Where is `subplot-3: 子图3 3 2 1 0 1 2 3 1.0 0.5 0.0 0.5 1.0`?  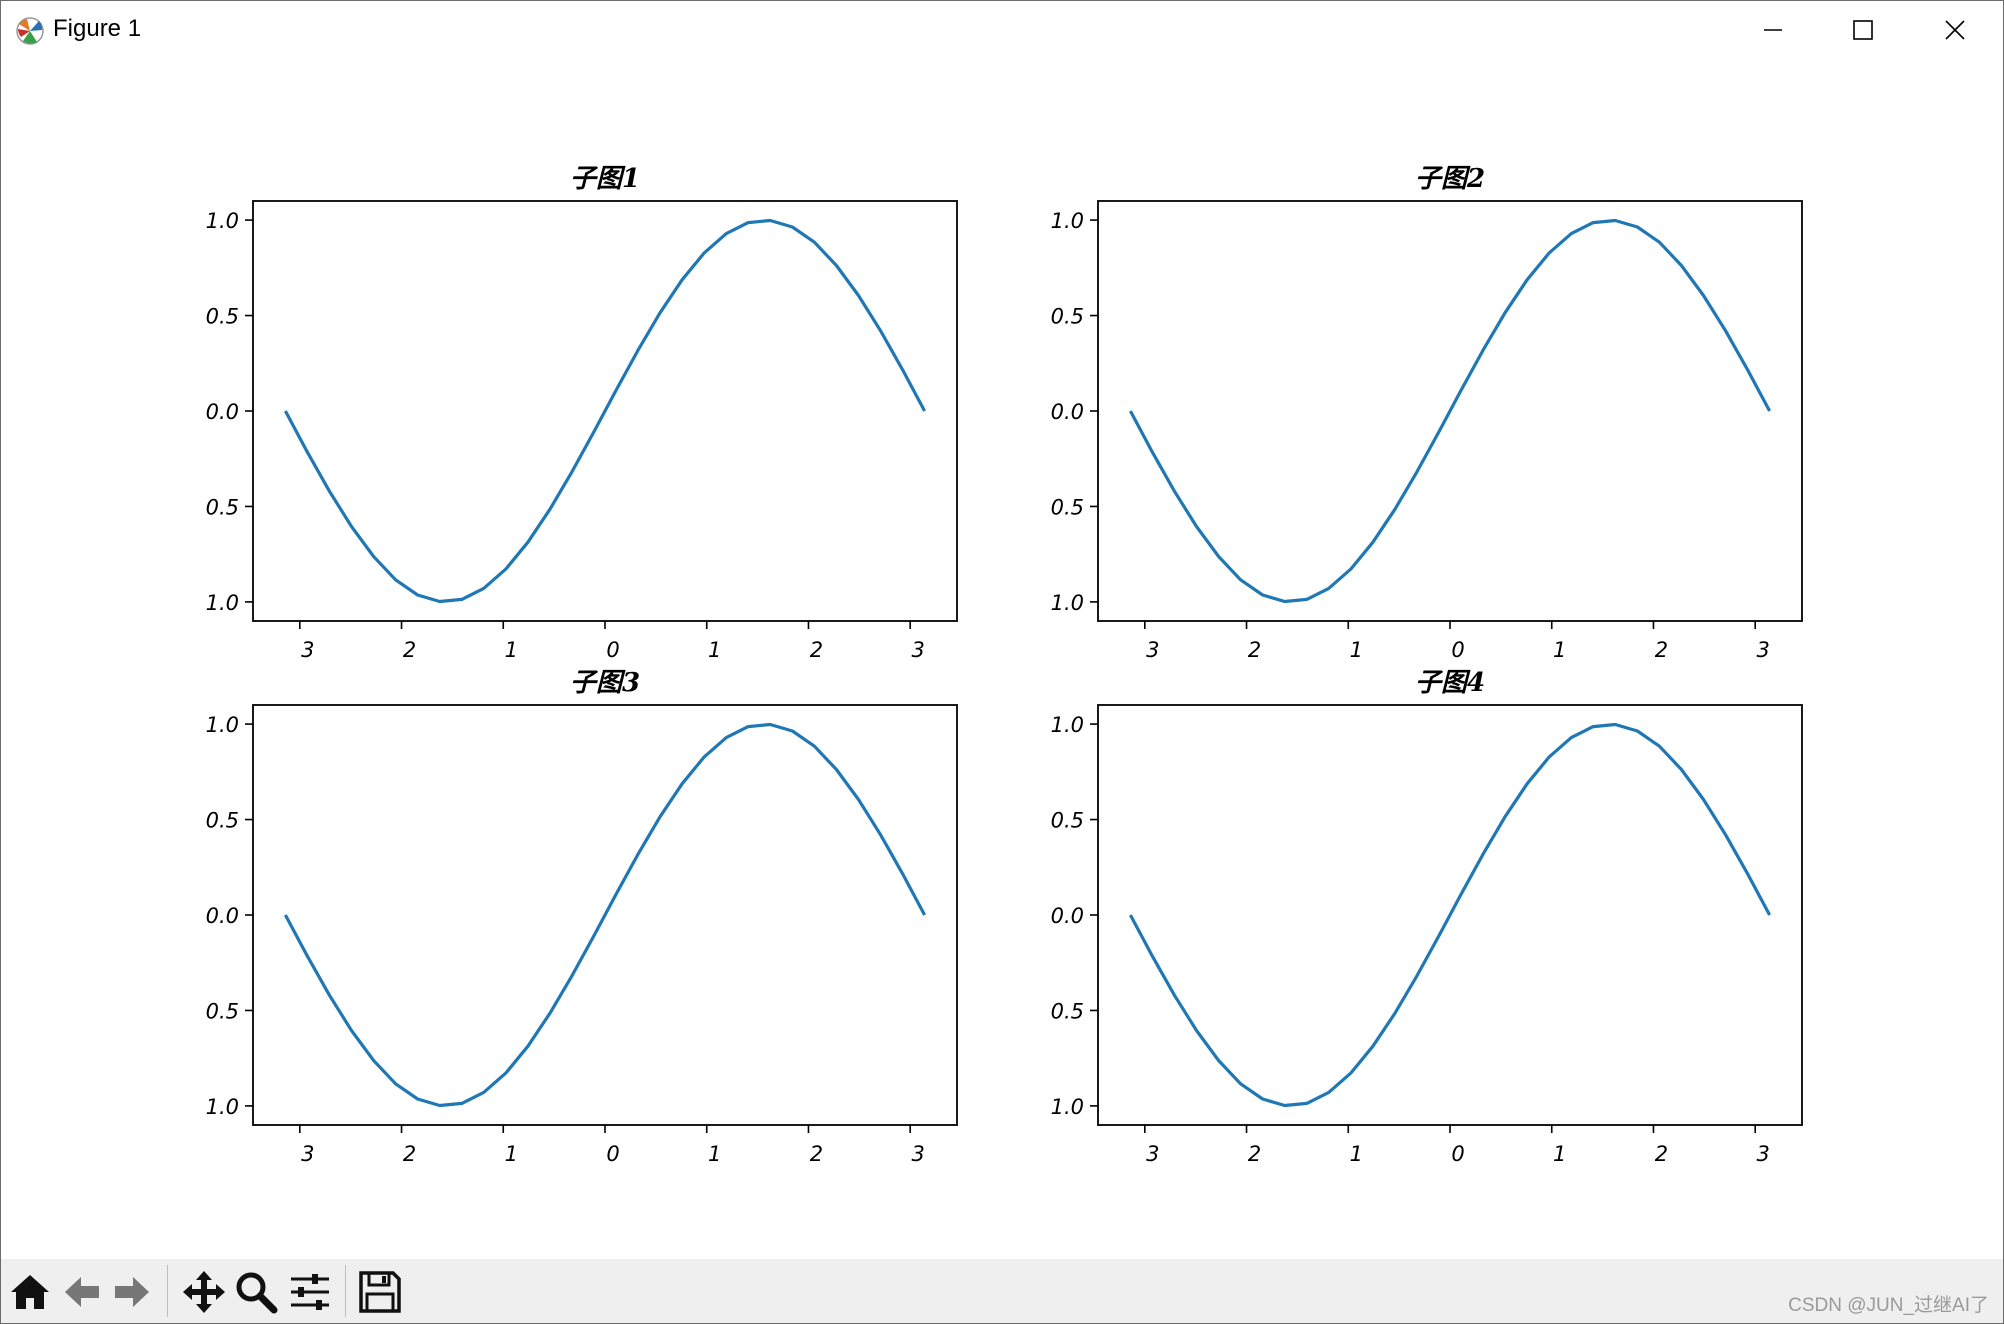 subplot-3: 子图3 3 2 1 0 1 2 3 1.0 0.5 0.0 0.5 1.0 is located at coordinates (582, 917).